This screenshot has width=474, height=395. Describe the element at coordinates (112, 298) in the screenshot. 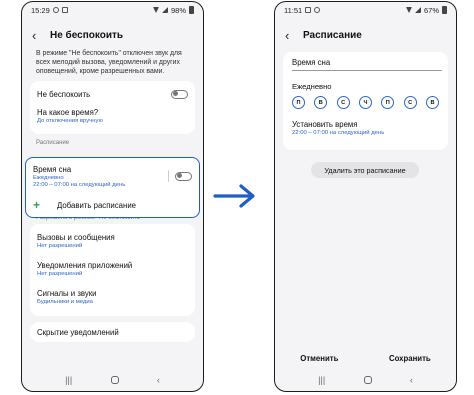

I see `alarms-item: Сигналы и звуки Будильники и медиа` at that location.